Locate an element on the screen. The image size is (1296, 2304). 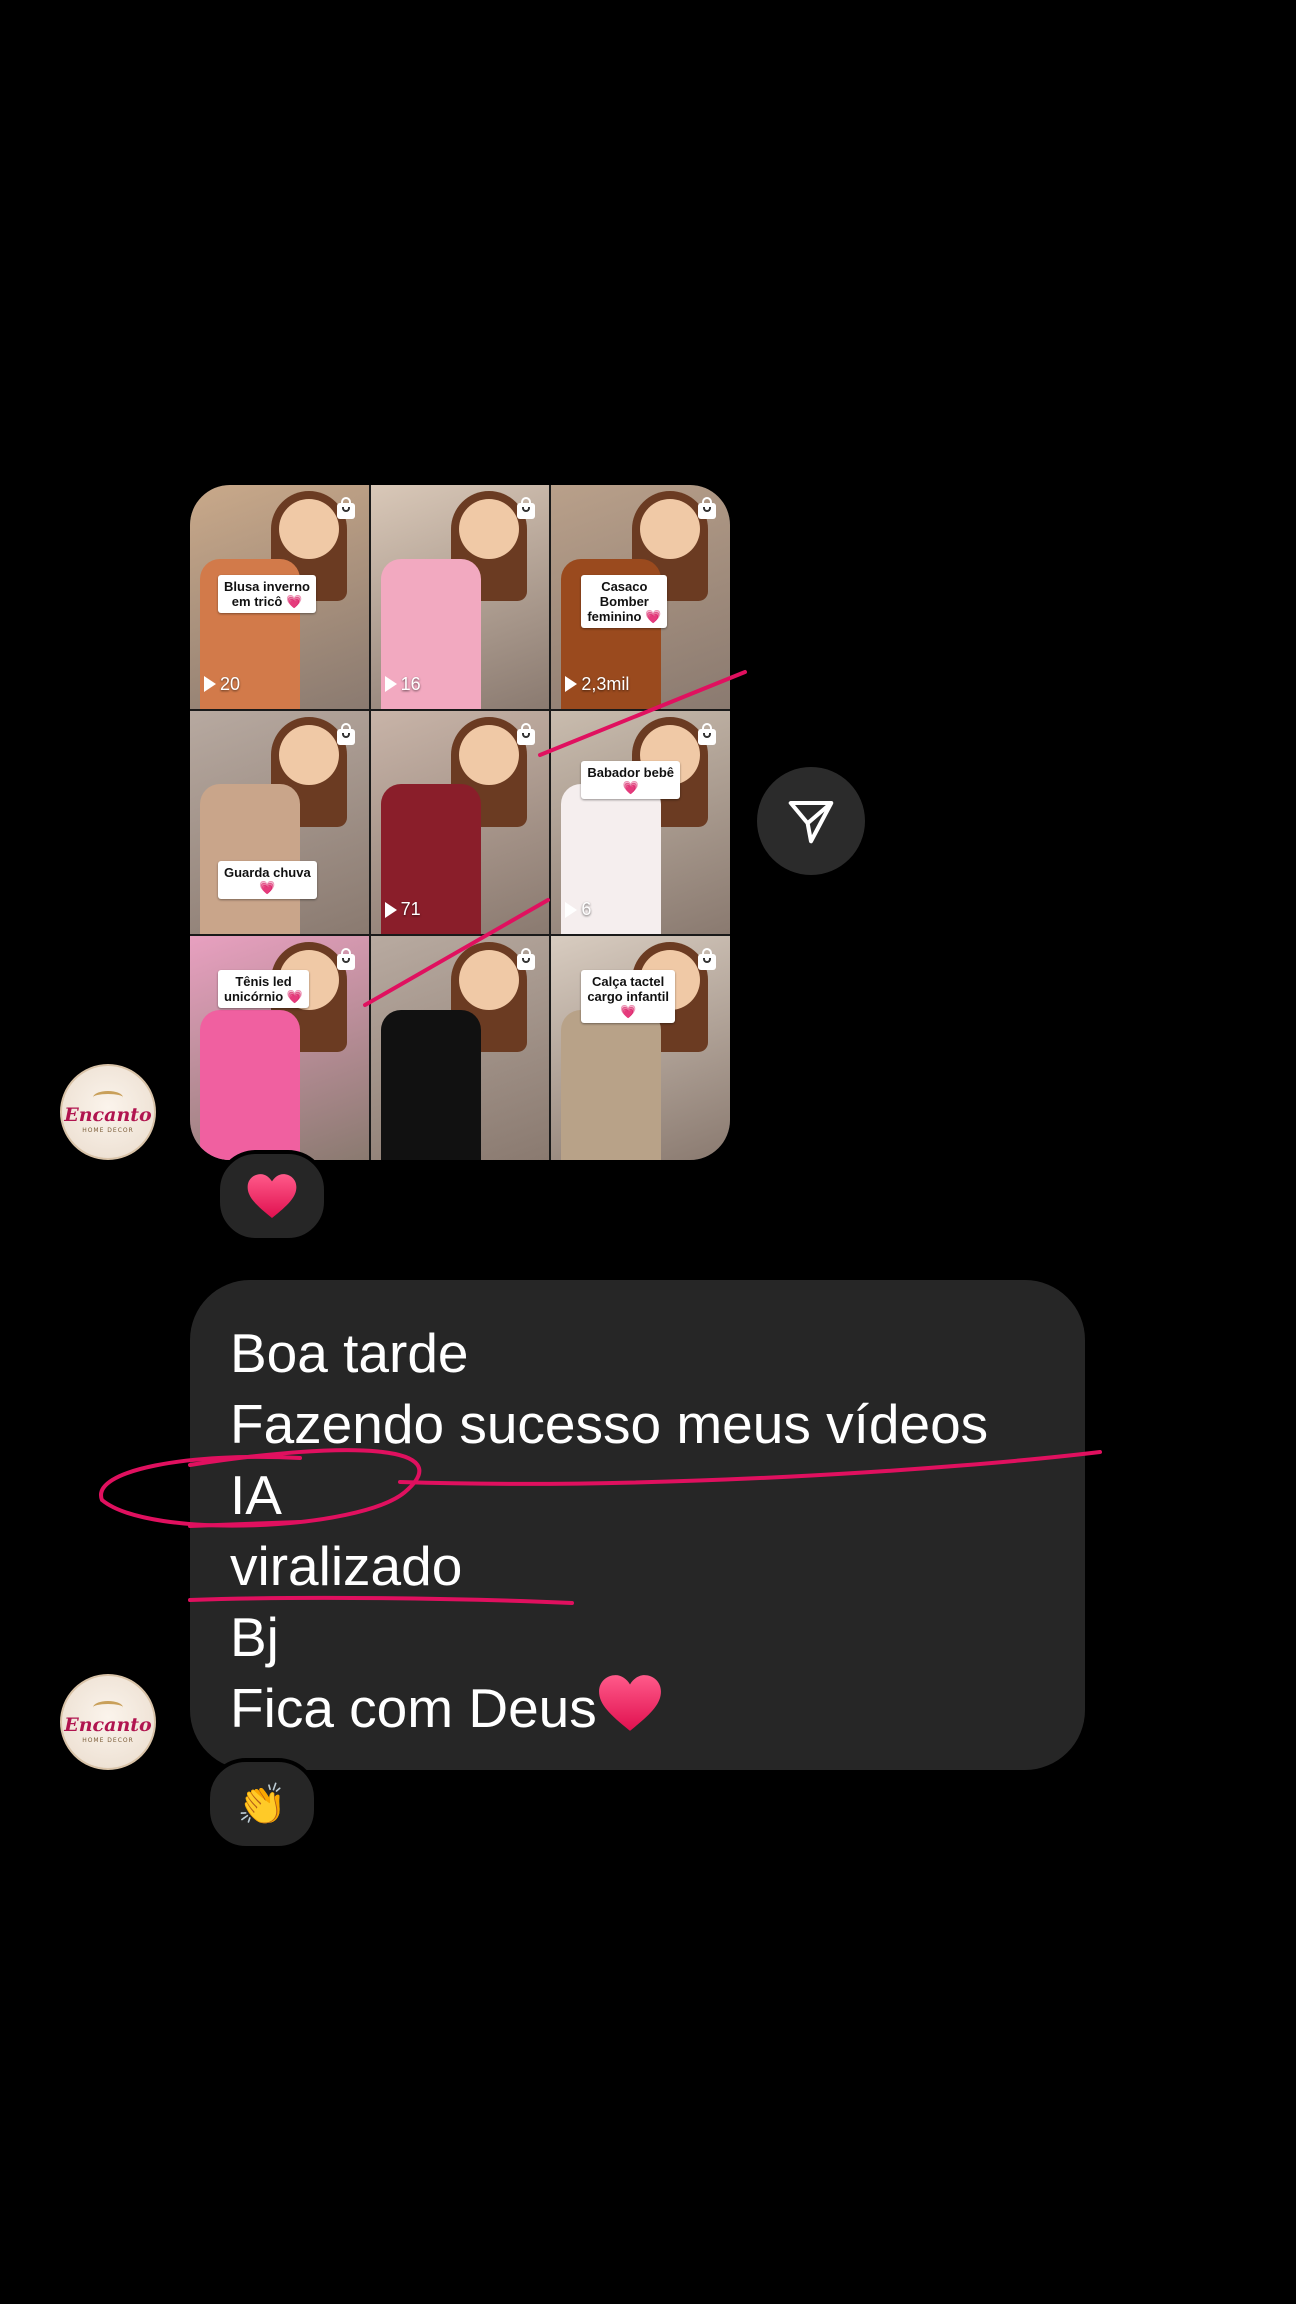
product-tag: Blusa inverno em tricô 💗 is located at coordinates (267, 594).